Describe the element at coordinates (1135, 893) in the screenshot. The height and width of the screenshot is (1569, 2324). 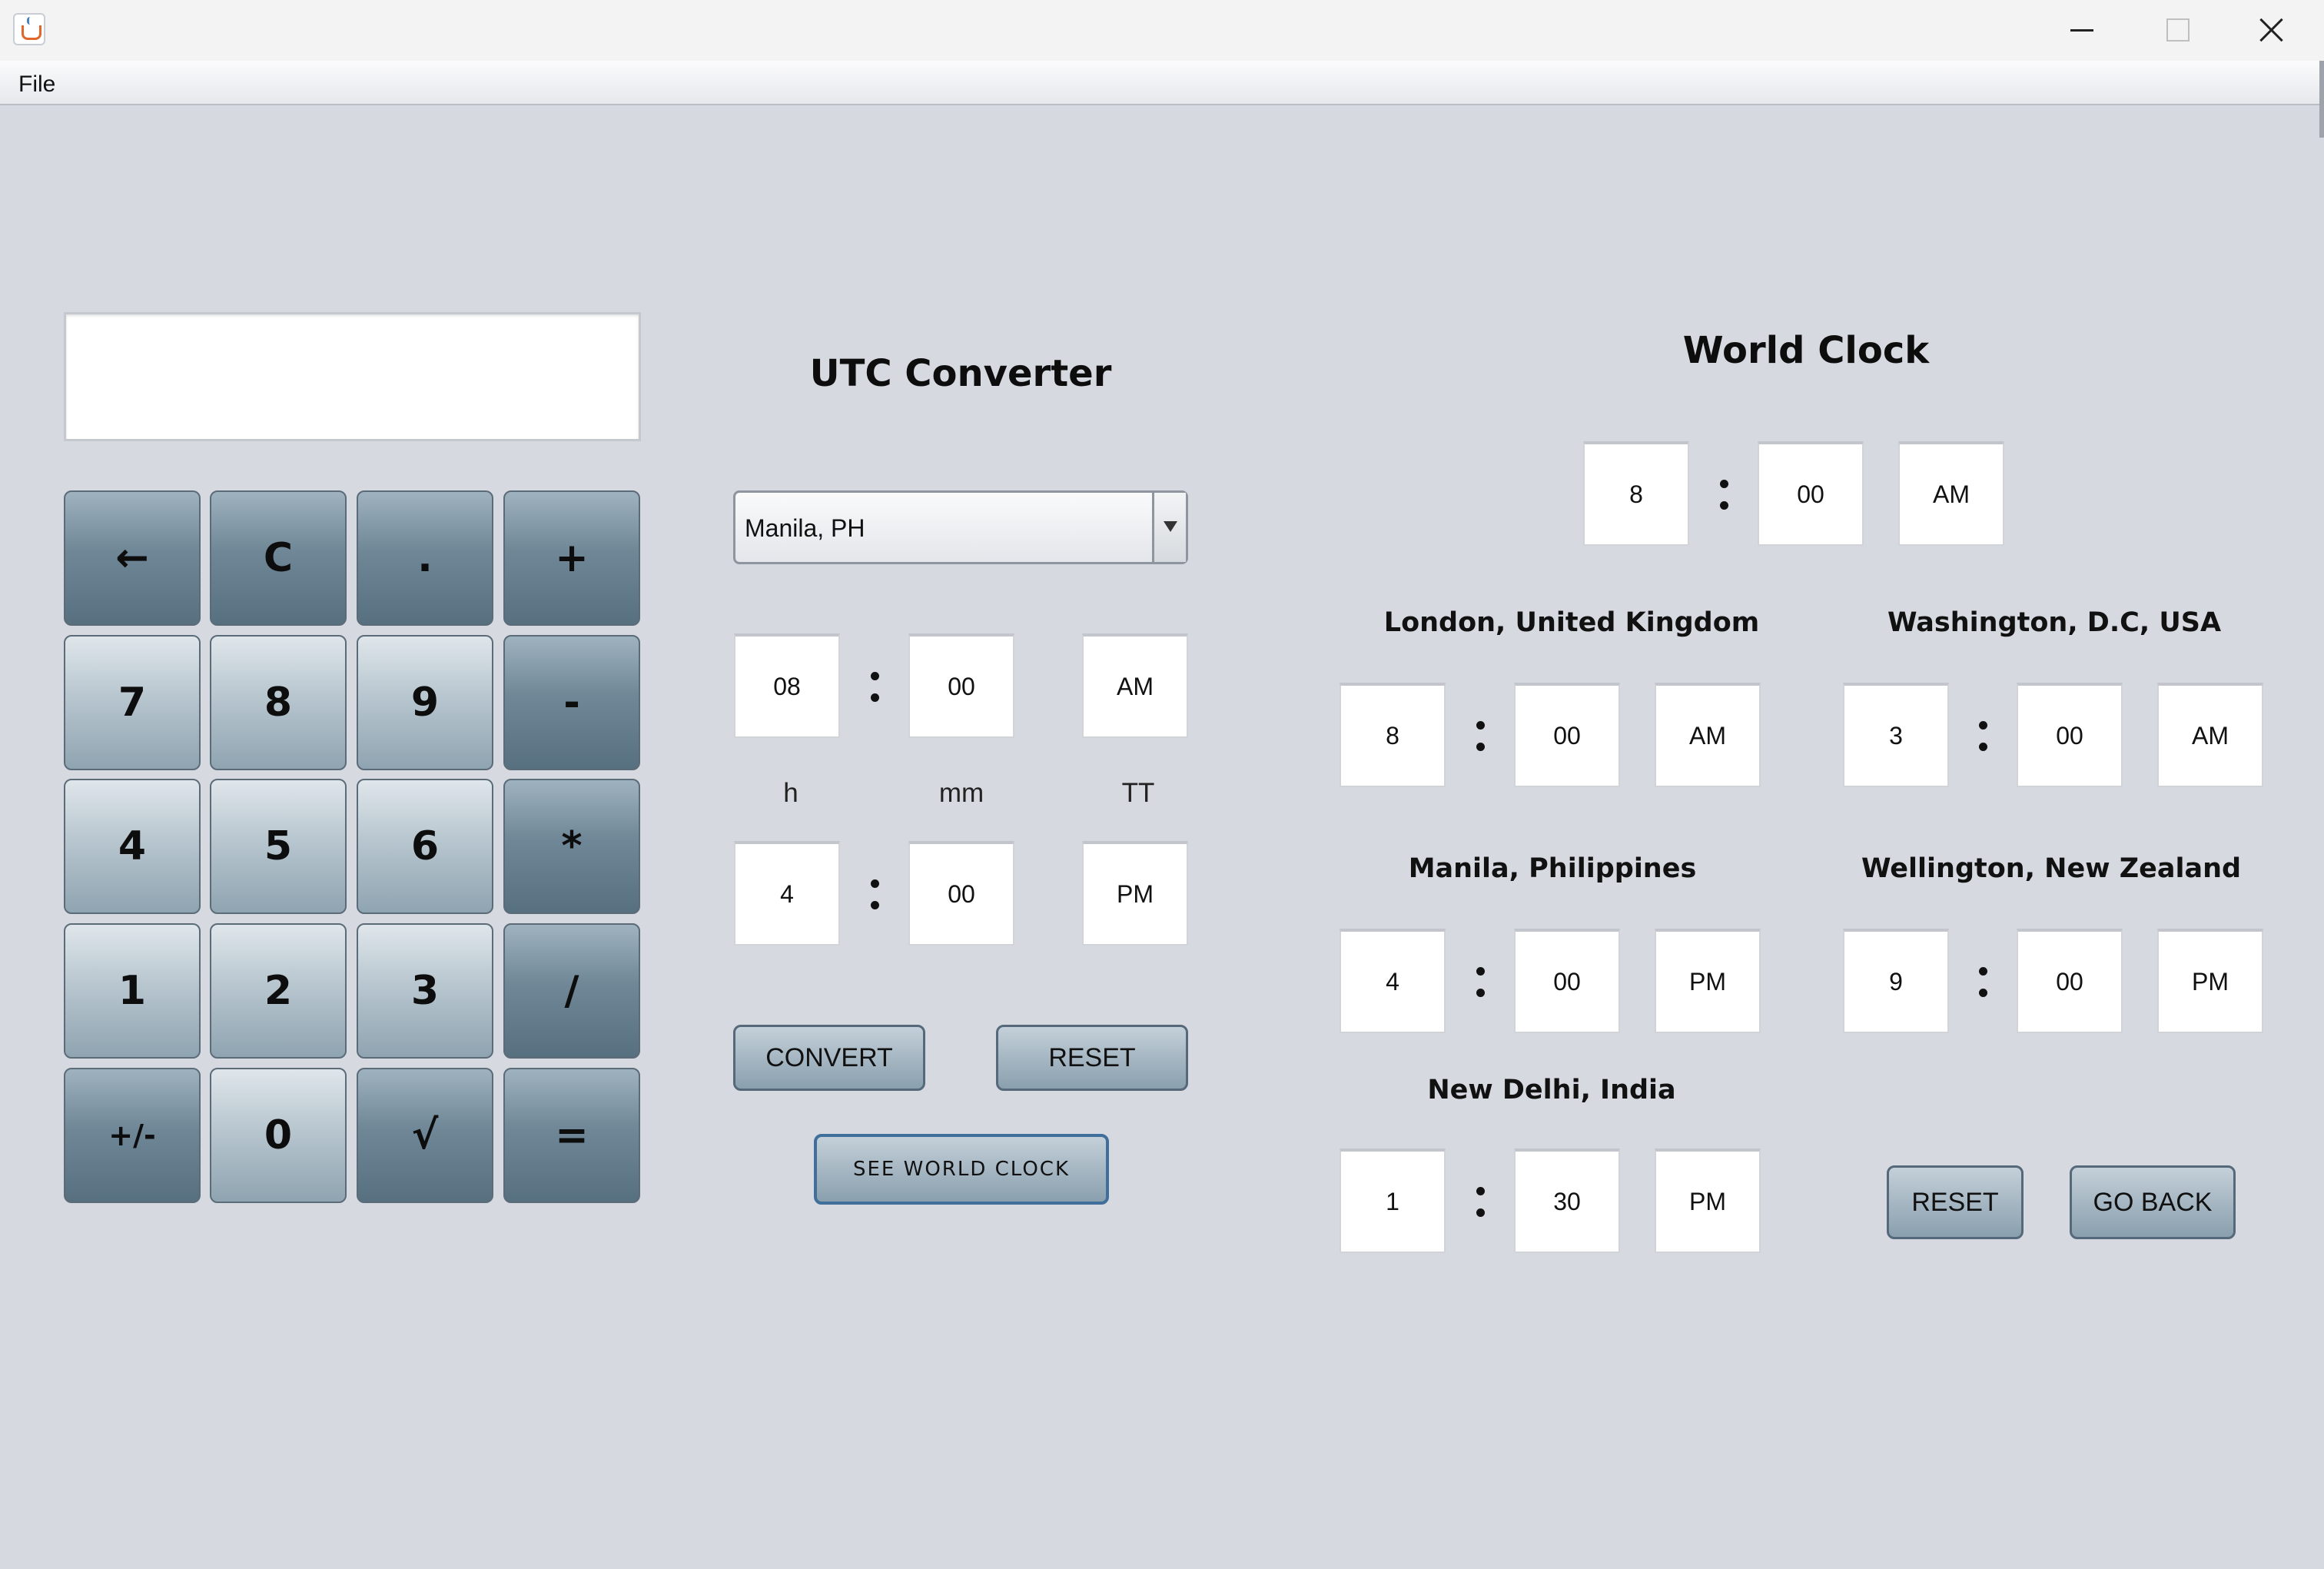
I see `output-ampm-field: PM` at that location.